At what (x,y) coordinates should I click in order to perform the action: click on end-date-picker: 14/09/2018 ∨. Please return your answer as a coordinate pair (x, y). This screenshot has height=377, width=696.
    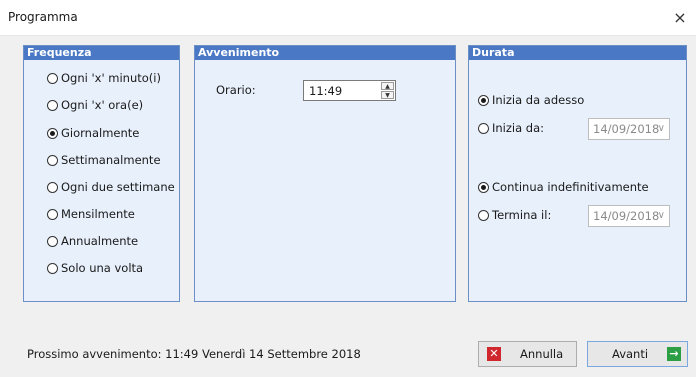
    Looking at the image, I should click on (629, 216).